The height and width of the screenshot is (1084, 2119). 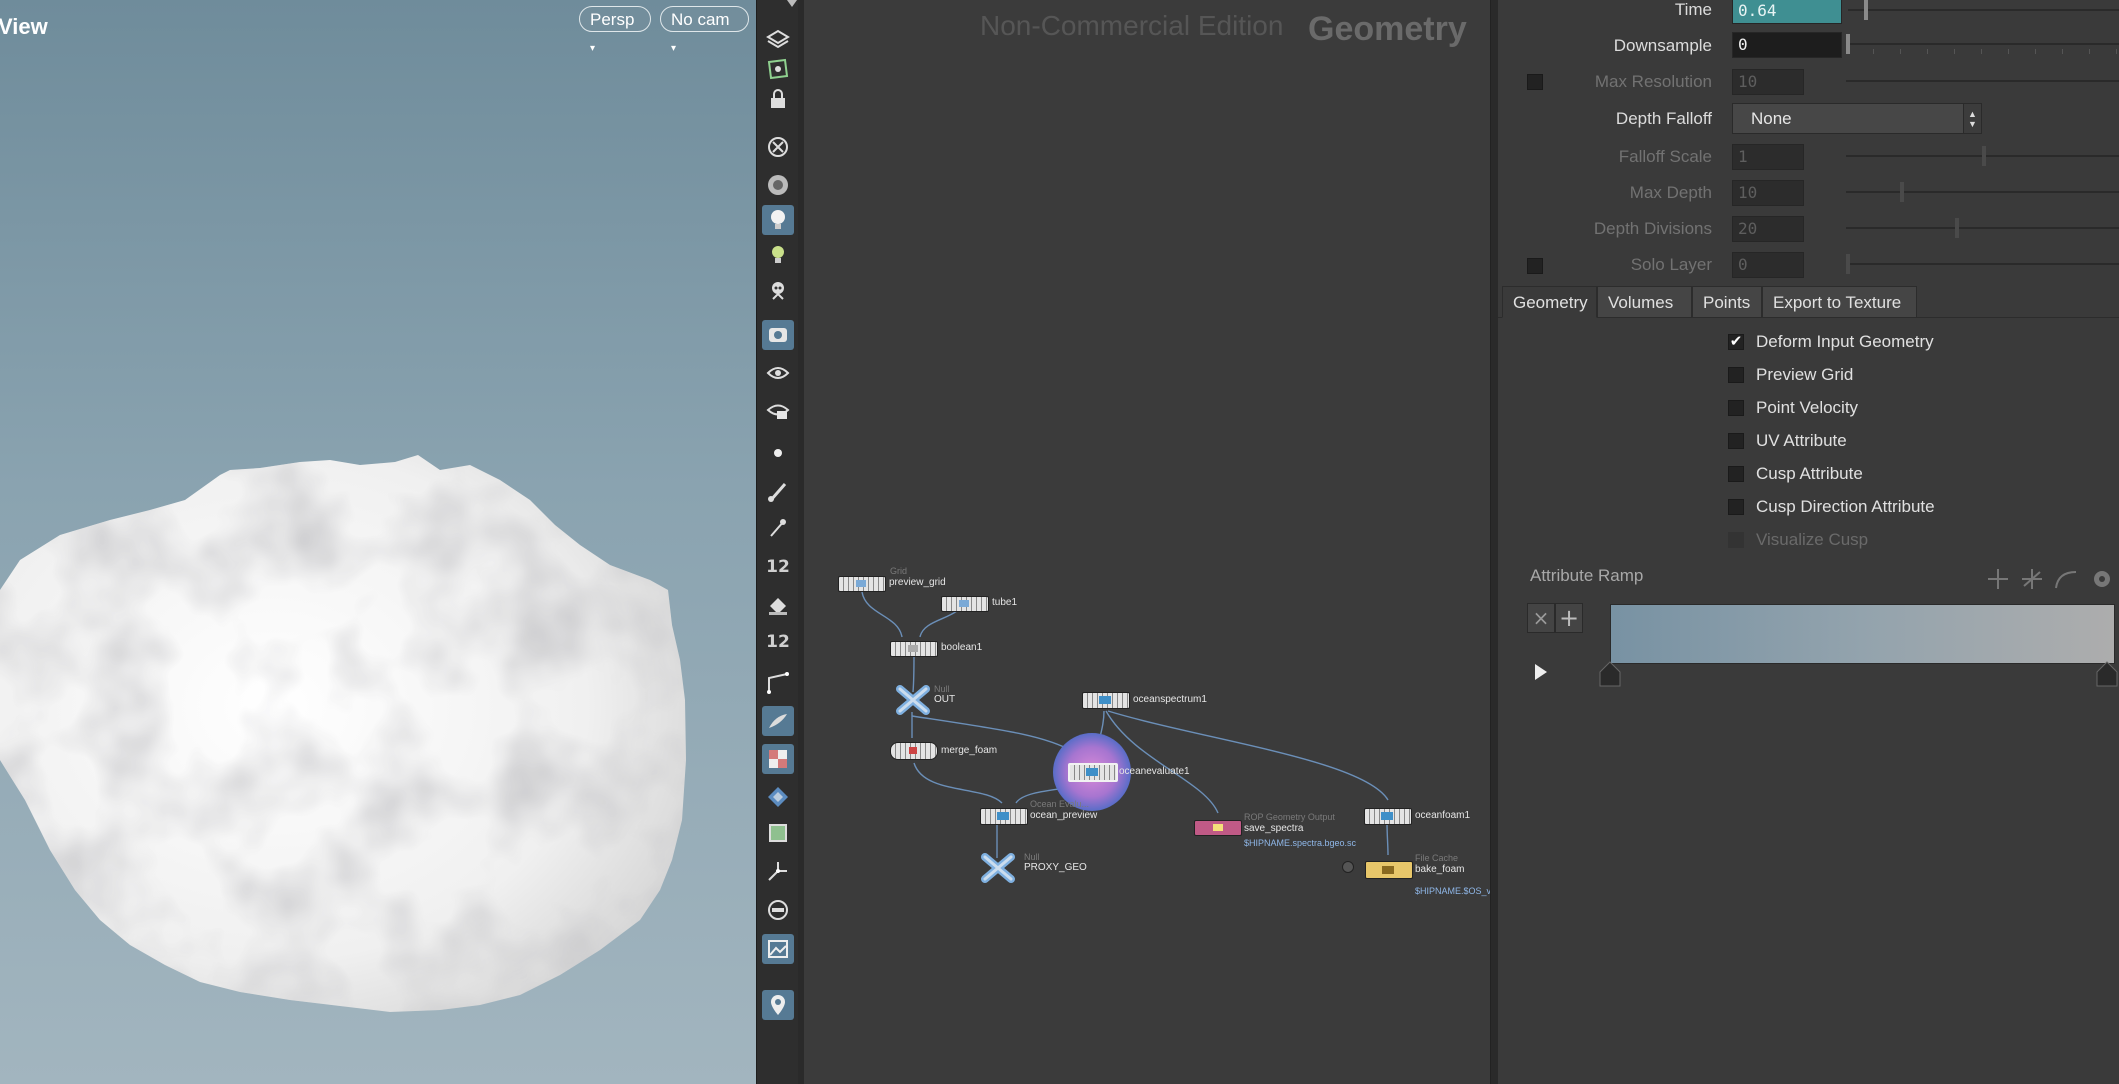 What do you see at coordinates (778, 949) in the screenshot?
I see `image-icon` at bounding box center [778, 949].